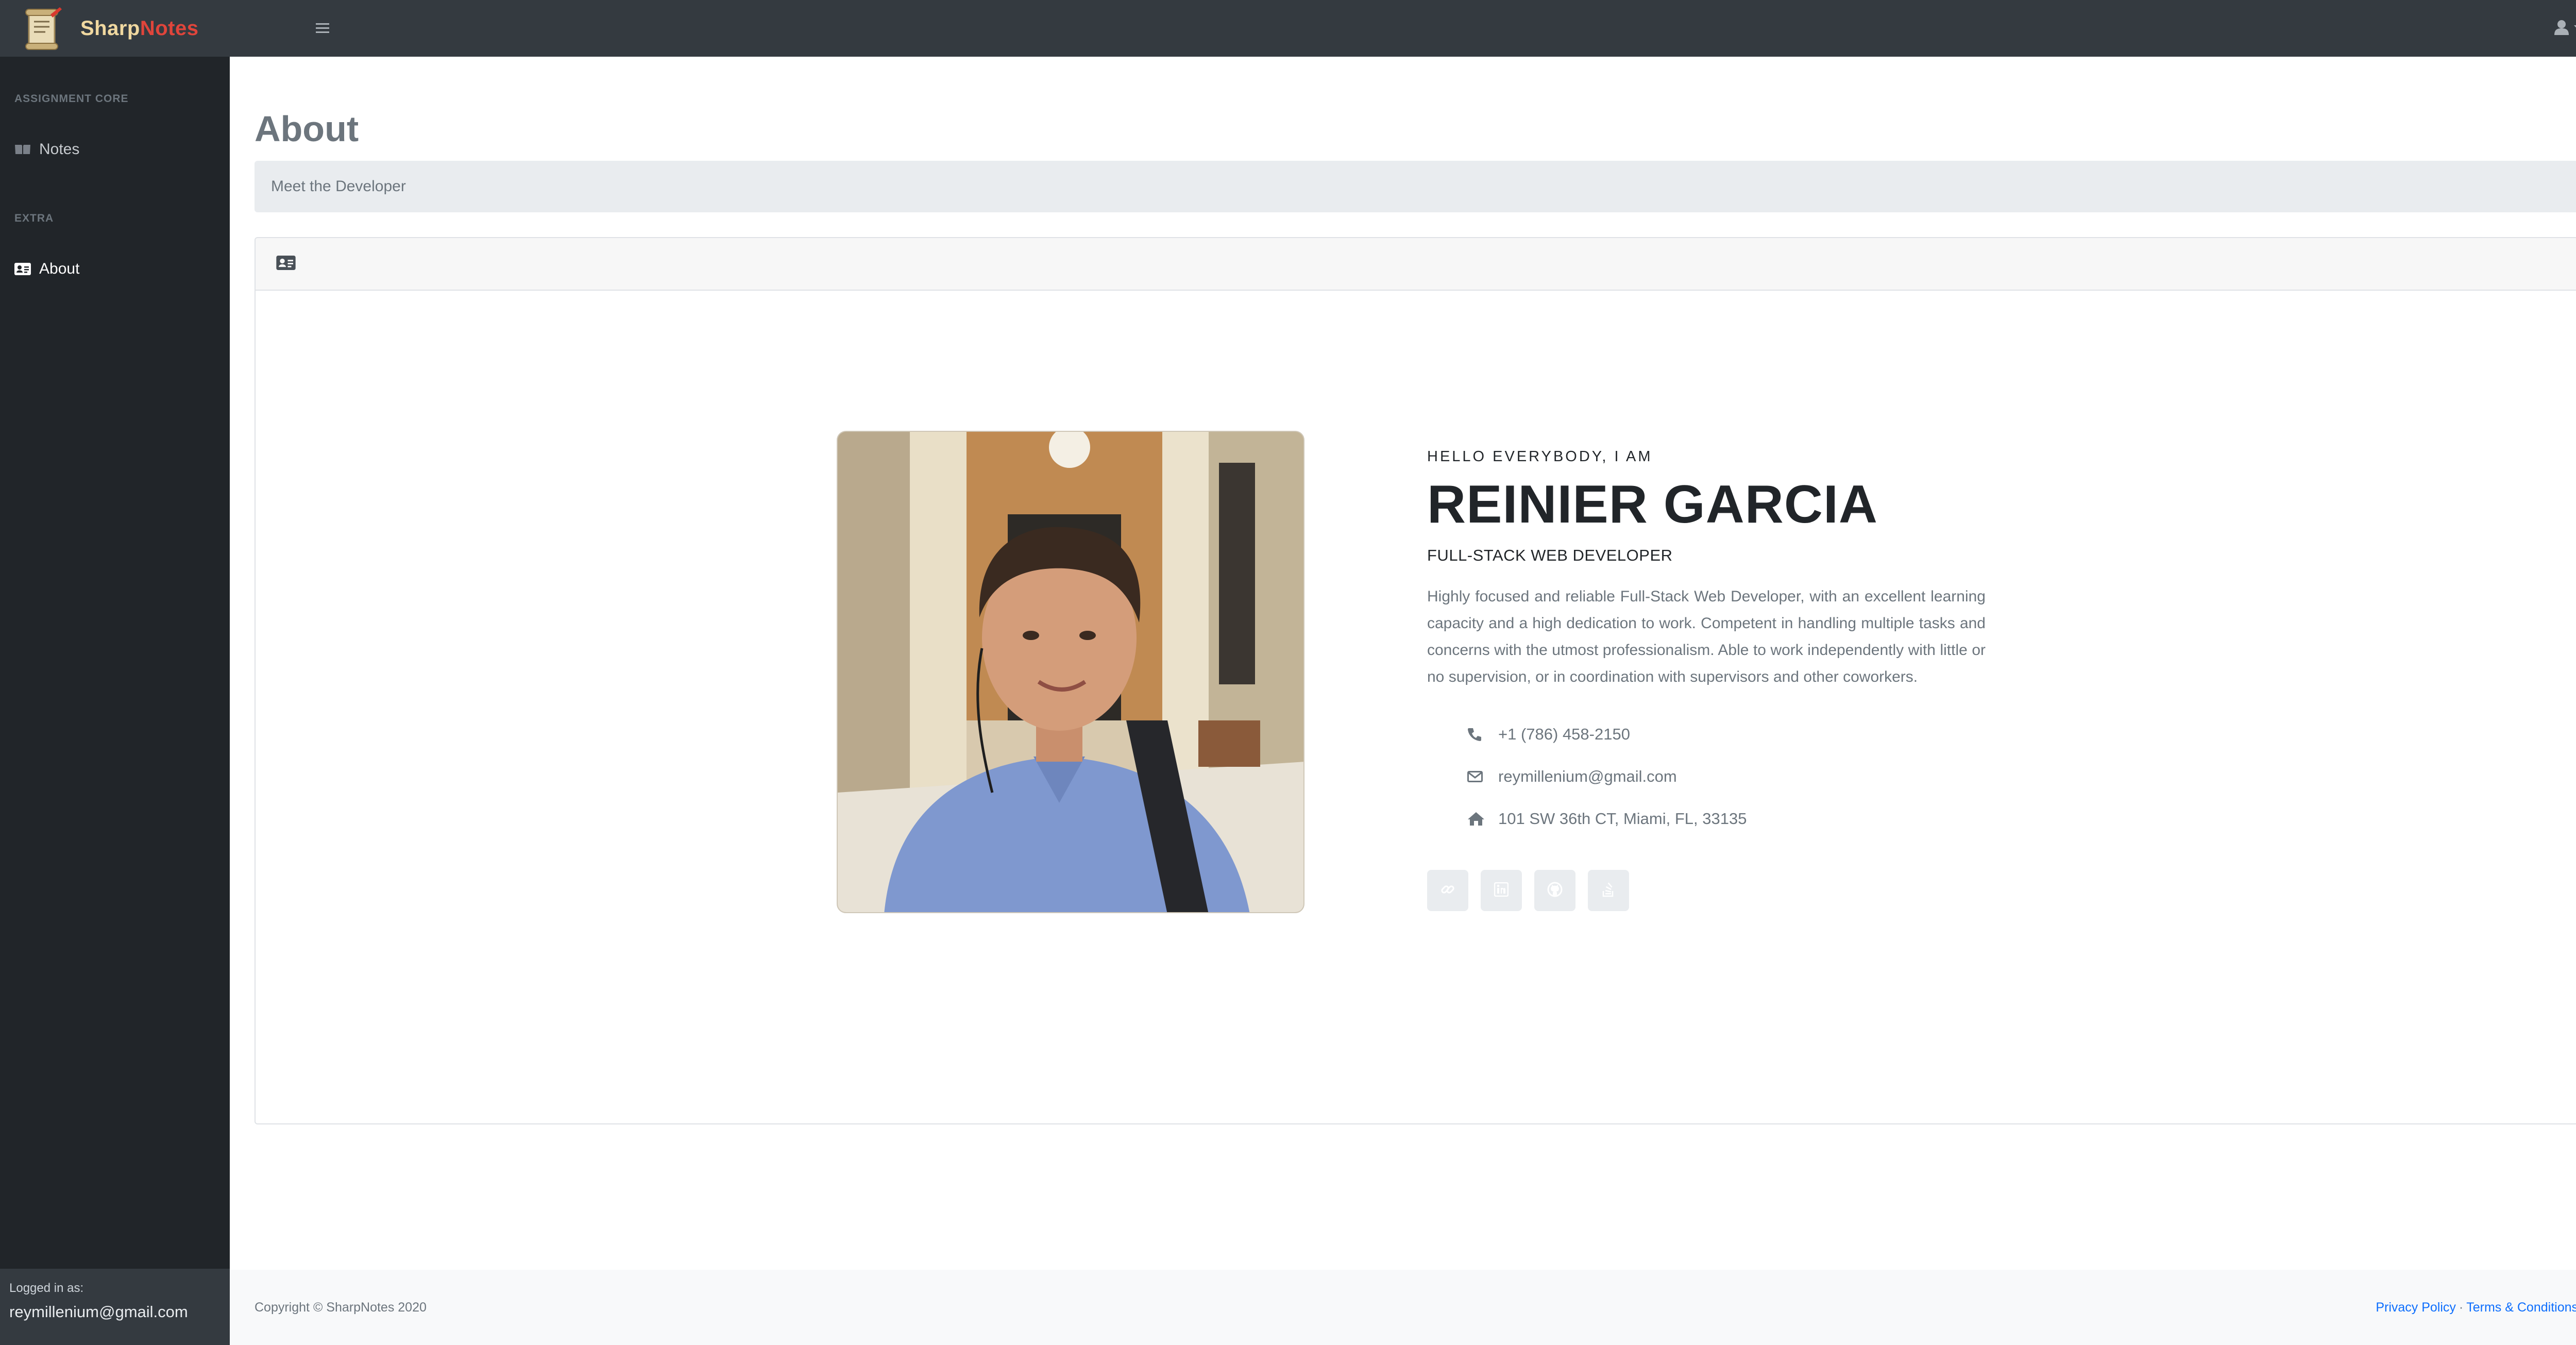  What do you see at coordinates (338, 187) in the screenshot?
I see `breadcrumb-item: Meet the Developer` at bounding box center [338, 187].